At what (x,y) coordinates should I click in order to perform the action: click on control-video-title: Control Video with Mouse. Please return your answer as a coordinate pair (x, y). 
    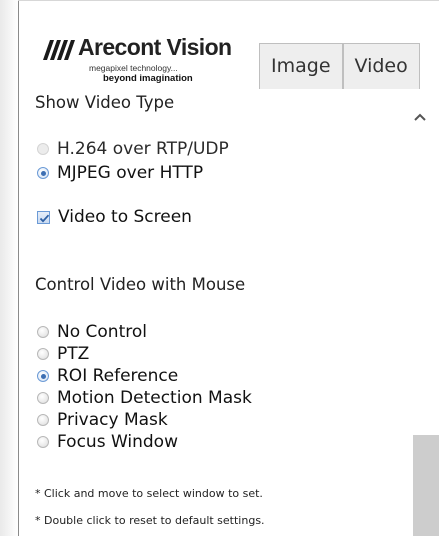
    Looking at the image, I should click on (140, 284).